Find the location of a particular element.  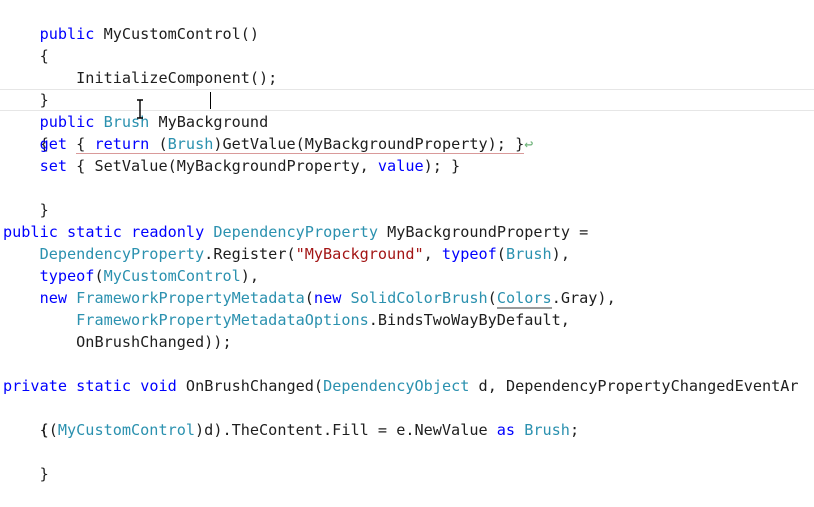

code-text: .BindsTwoWayByDefault, is located at coordinates (469, 320).